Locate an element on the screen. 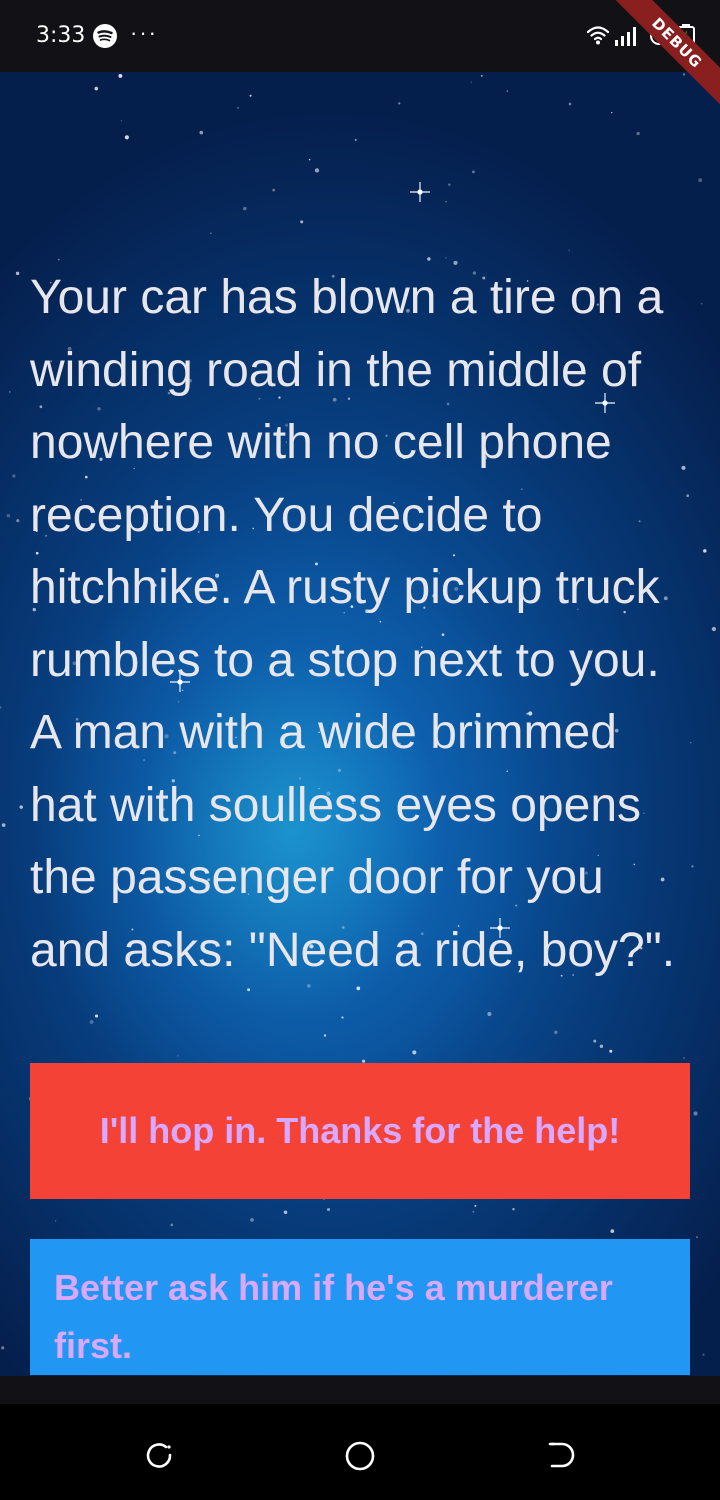  wifi-icon is located at coordinates (598, 35).